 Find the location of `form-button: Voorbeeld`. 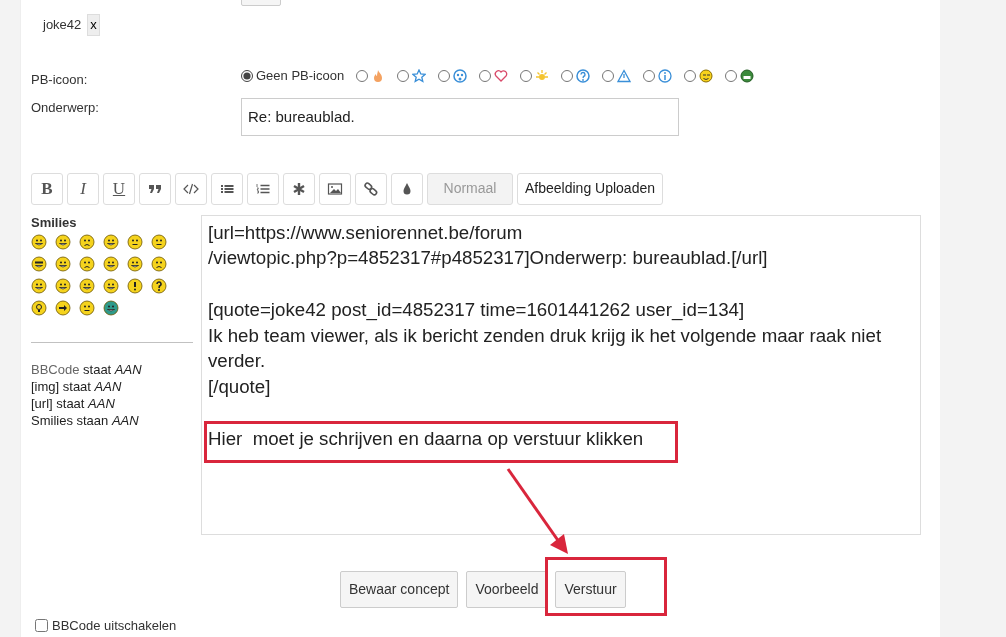

form-button: Voorbeeld is located at coordinates (507, 589).